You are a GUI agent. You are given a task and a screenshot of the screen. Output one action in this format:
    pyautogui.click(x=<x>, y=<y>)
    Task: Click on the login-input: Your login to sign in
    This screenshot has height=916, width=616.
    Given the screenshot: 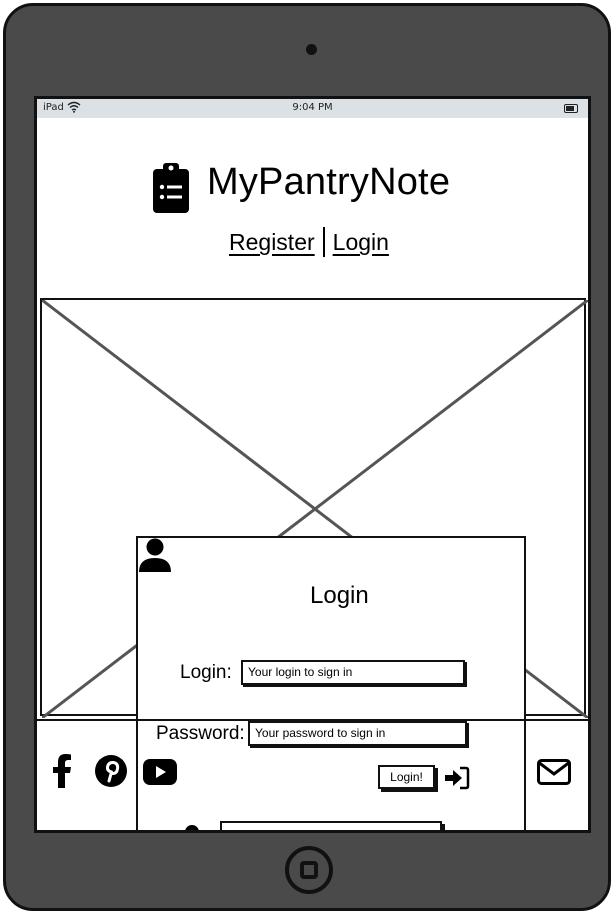 What is the action you would take?
    pyautogui.click(x=353, y=672)
    